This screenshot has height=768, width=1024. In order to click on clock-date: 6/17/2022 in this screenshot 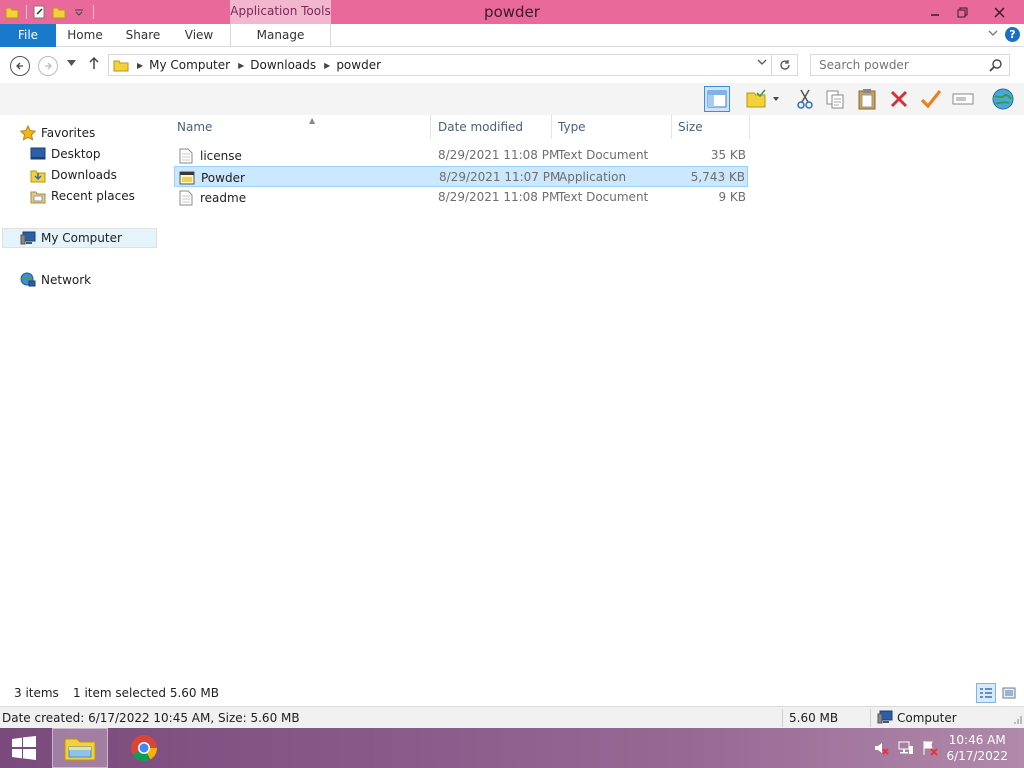, I will do `click(977, 756)`.